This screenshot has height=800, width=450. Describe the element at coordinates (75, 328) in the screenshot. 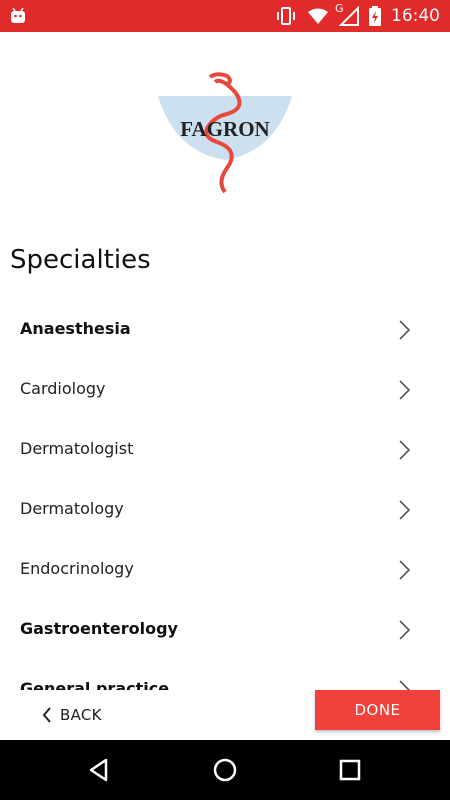

I see `specialty-label: Anaesthesia` at that location.